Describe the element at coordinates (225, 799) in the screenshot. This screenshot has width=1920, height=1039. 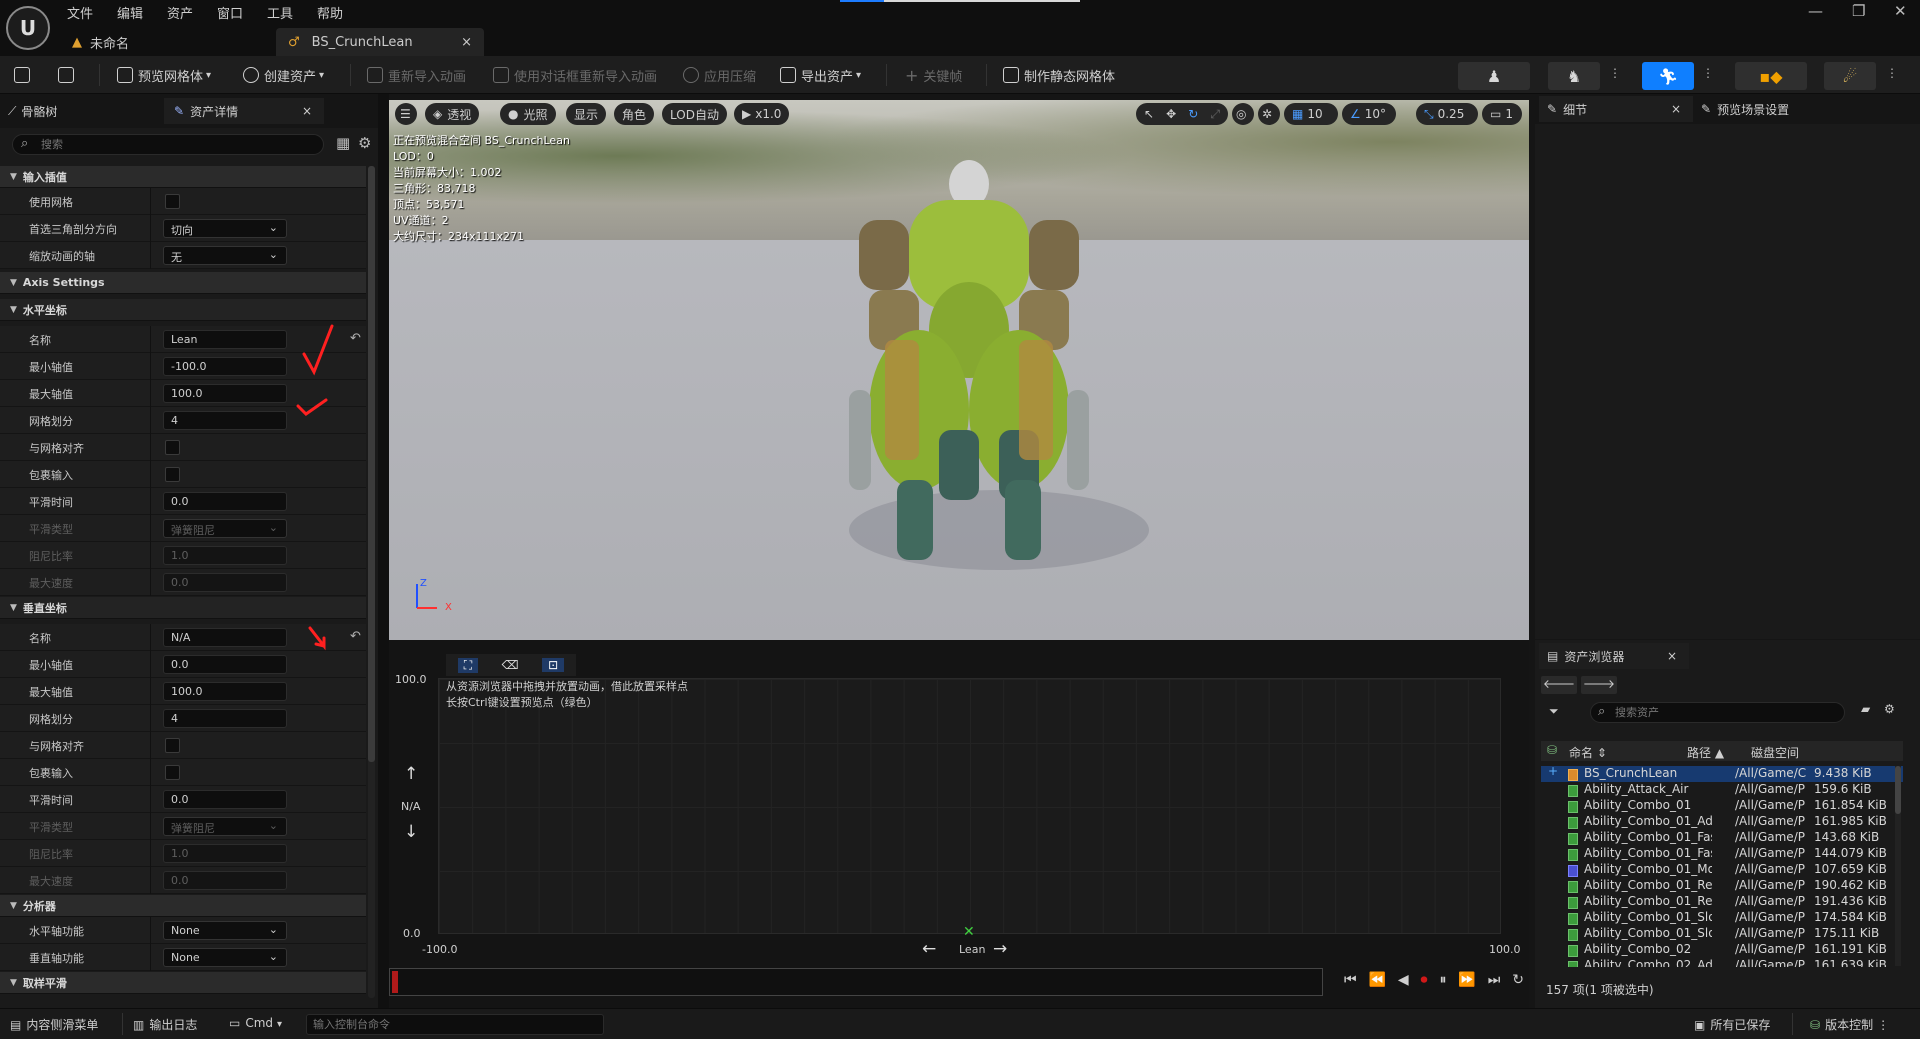
I see `v-smooth-input: 0.0` at that location.